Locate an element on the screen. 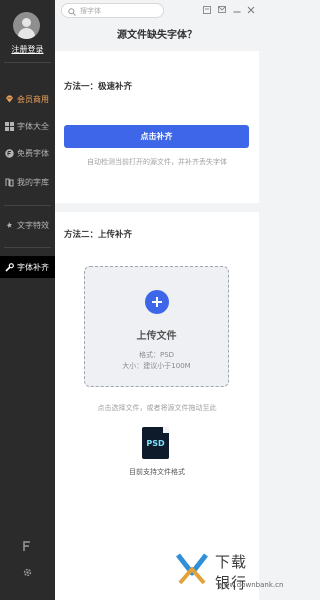 Image resolution: width=320 pixels, height=600 pixels. sidebar-item-vip: 会员商用 is located at coordinates (27, 99).